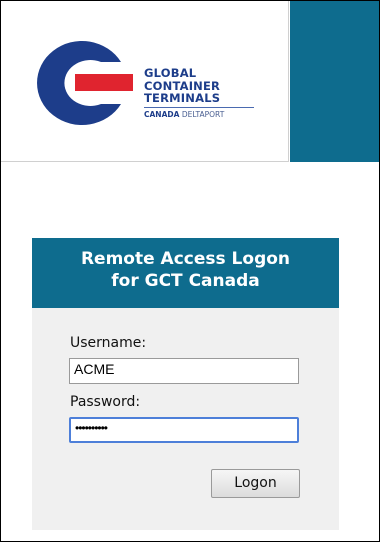  I want to click on brand-divider, so click(199, 107).